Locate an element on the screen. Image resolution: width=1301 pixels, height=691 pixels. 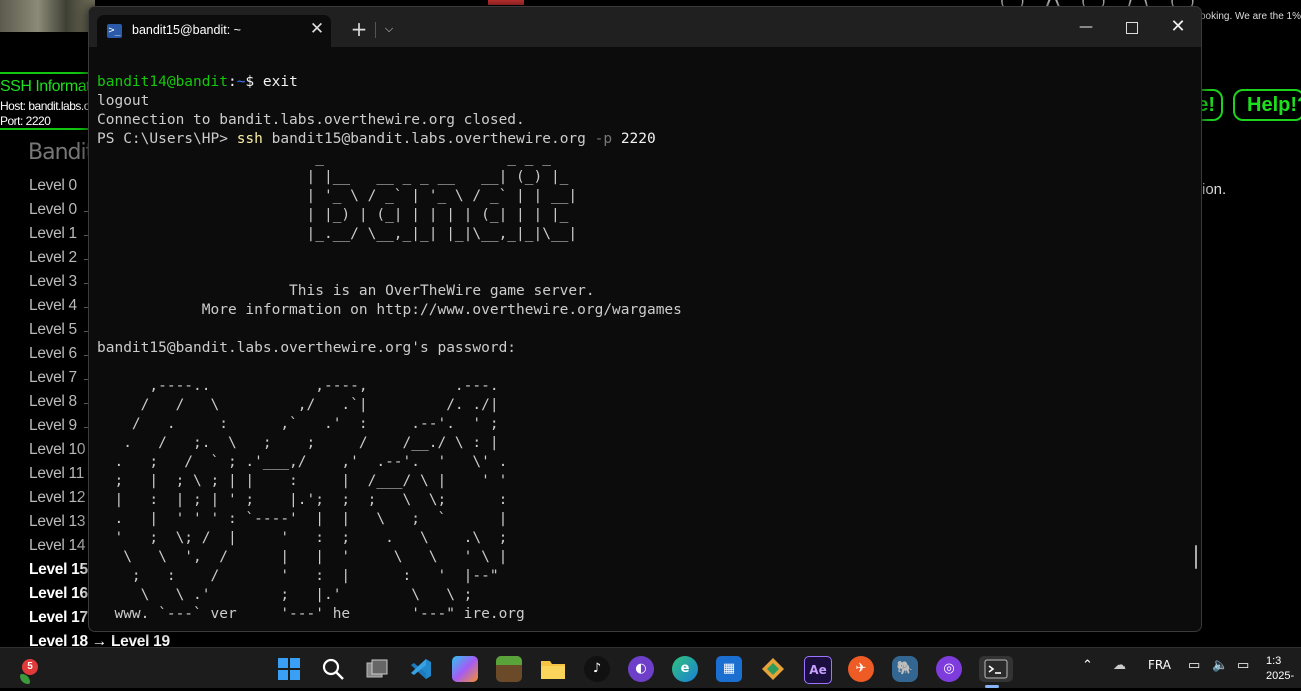
terminal-scrollbar is located at coordinates (1196, 557).